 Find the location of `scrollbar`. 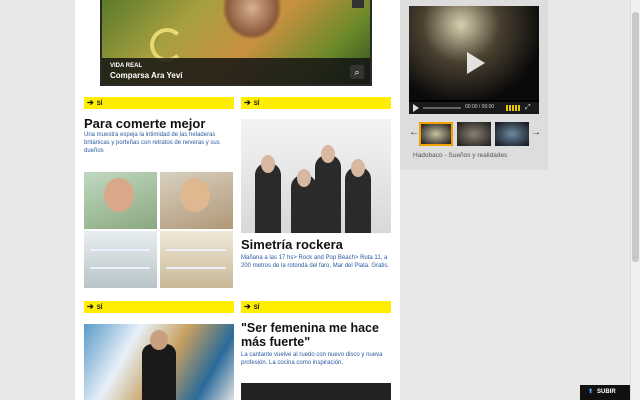

scrollbar is located at coordinates (635, 200).